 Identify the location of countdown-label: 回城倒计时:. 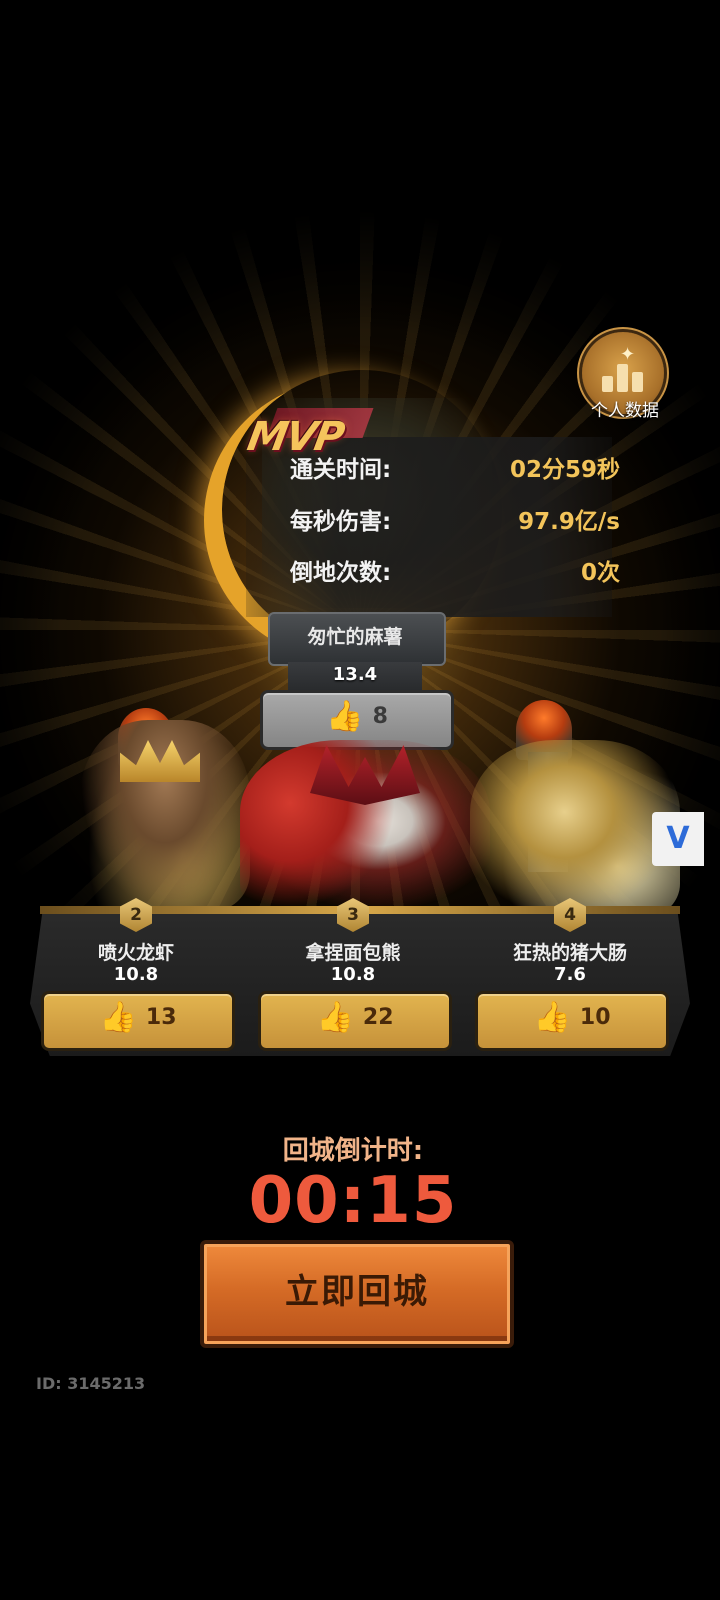
(353, 1151).